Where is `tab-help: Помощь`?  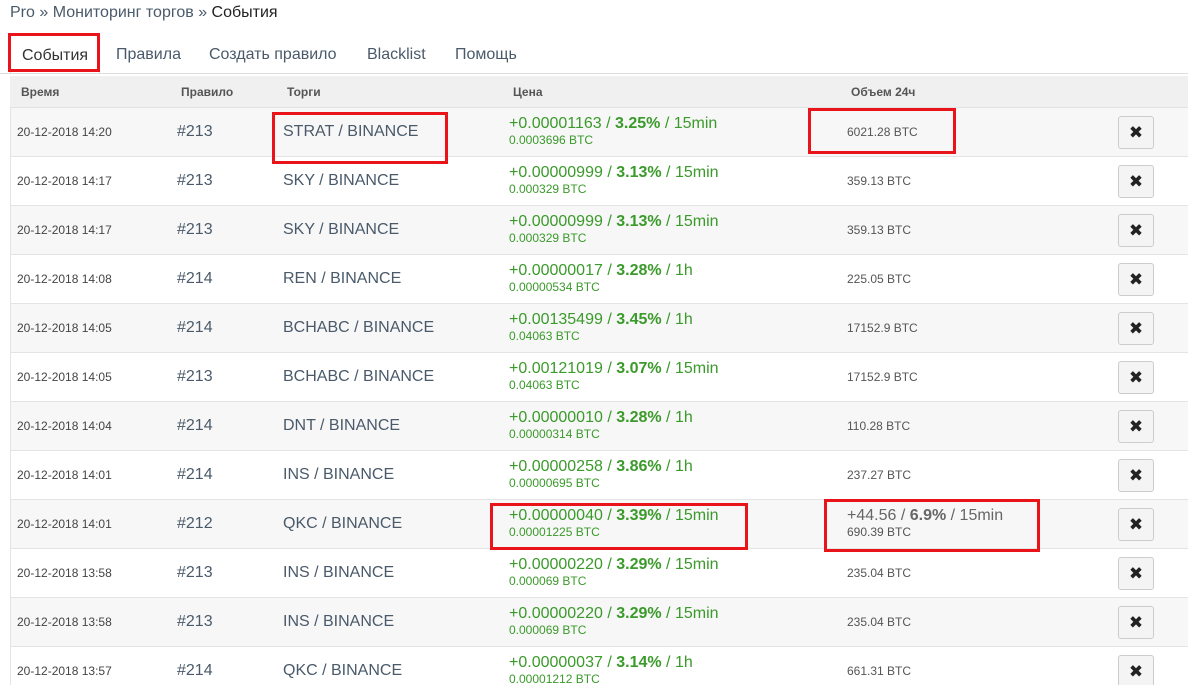 tab-help: Помощь is located at coordinates (486, 54).